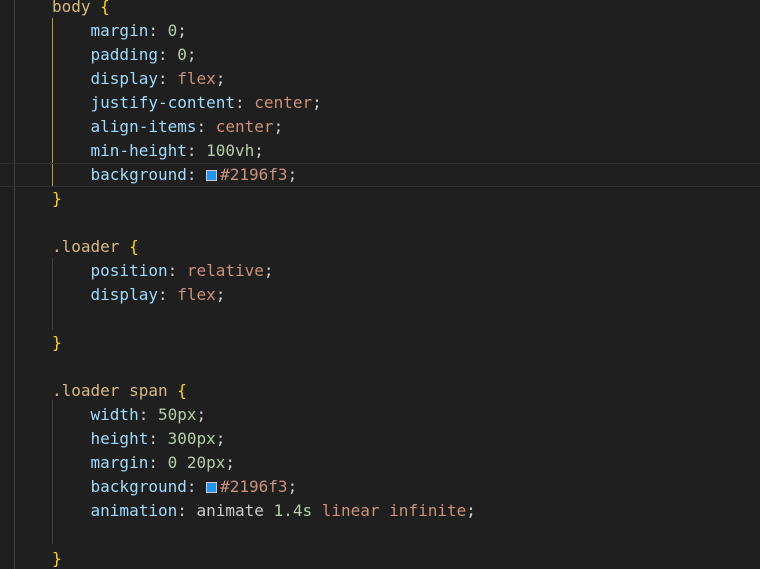 The width and height of the screenshot is (760, 569). I want to click on code-token-property: margin, so click(119, 30).